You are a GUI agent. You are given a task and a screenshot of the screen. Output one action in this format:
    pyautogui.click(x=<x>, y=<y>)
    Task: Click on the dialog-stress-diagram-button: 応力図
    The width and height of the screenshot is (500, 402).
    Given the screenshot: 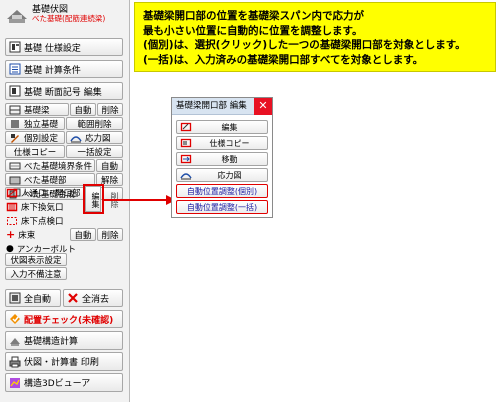 What is the action you would take?
    pyautogui.click(x=222, y=175)
    